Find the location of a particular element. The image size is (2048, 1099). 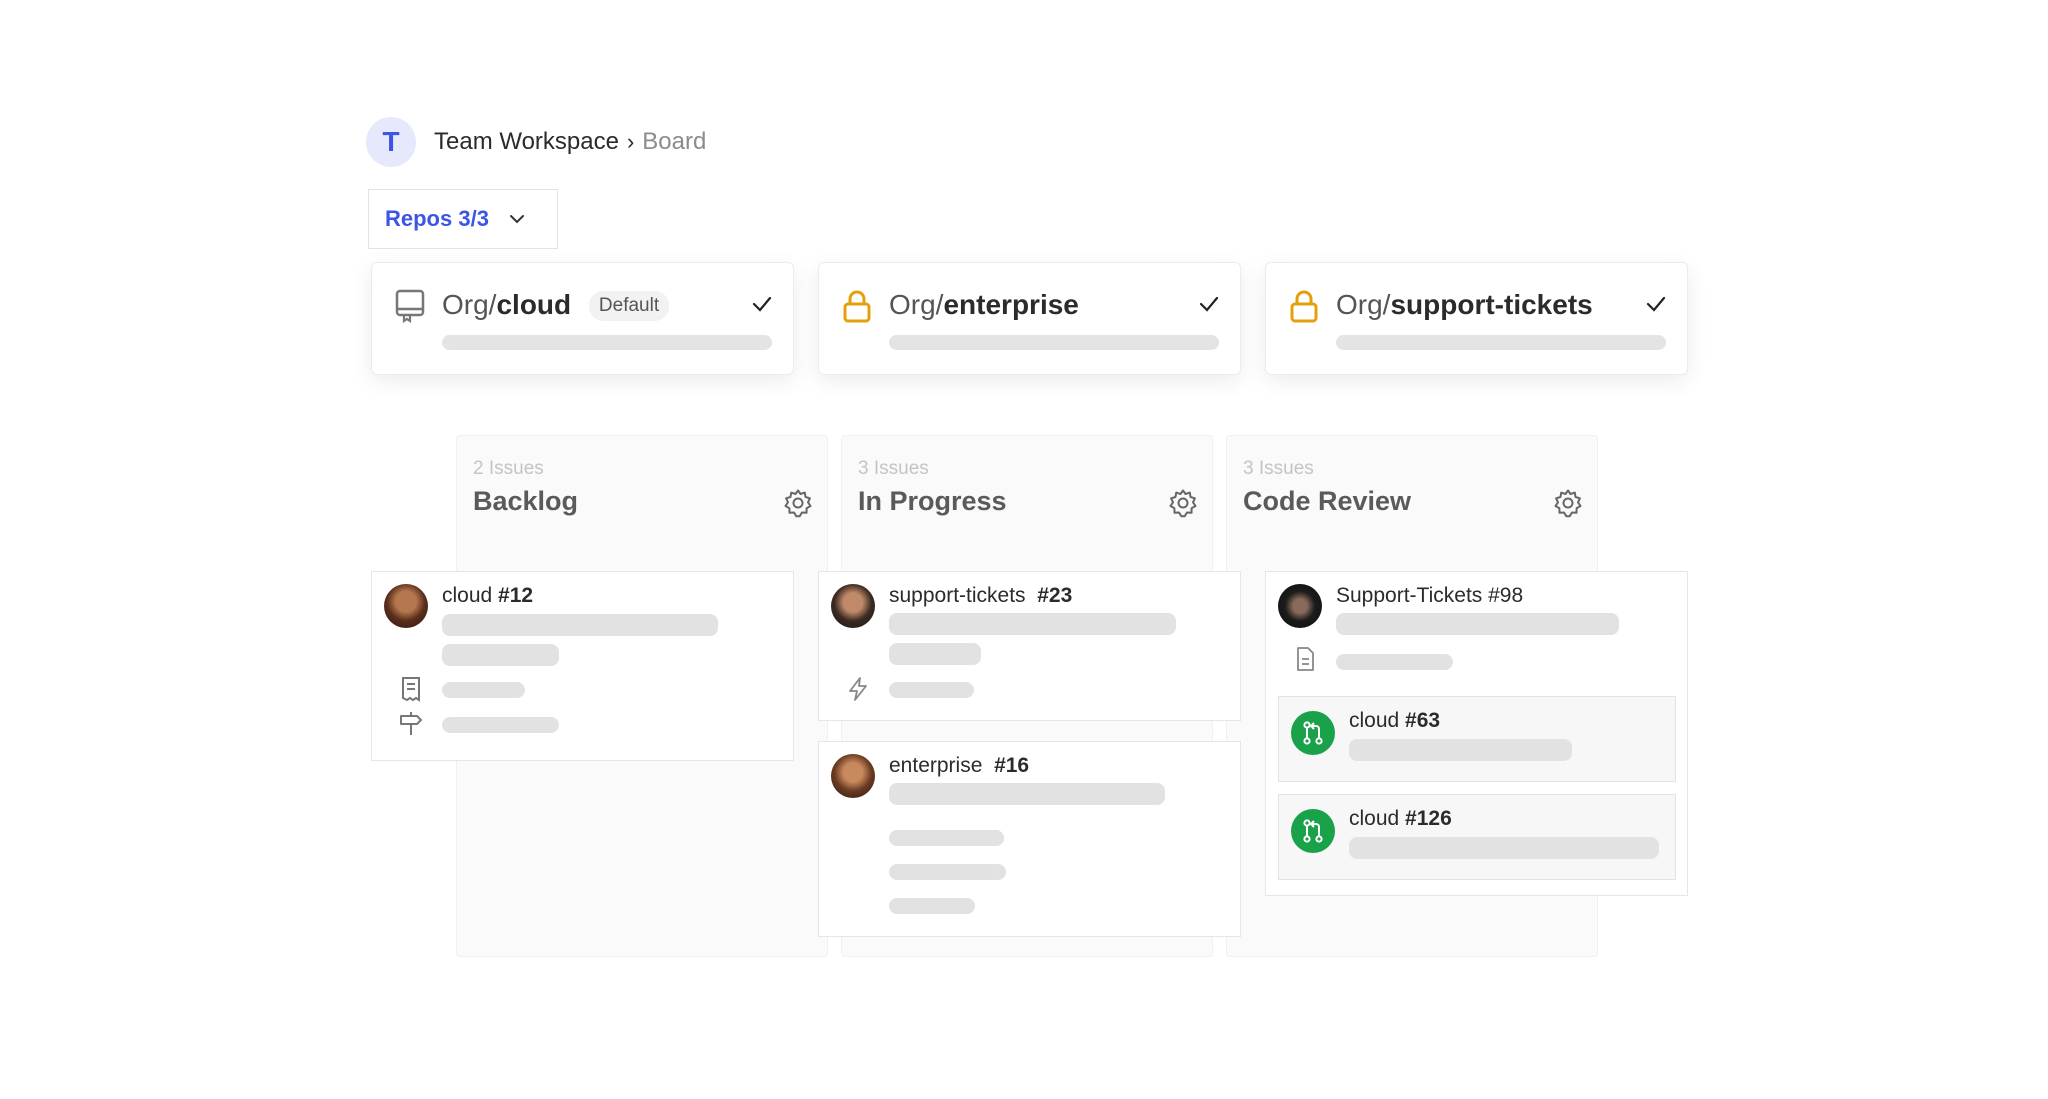

pull-request-card-cloud-63: cloud #63 is located at coordinates (1477, 739).